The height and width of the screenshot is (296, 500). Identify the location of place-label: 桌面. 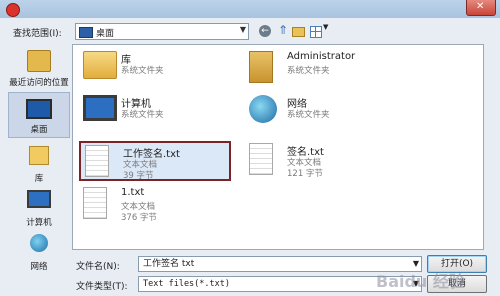
(39, 130).